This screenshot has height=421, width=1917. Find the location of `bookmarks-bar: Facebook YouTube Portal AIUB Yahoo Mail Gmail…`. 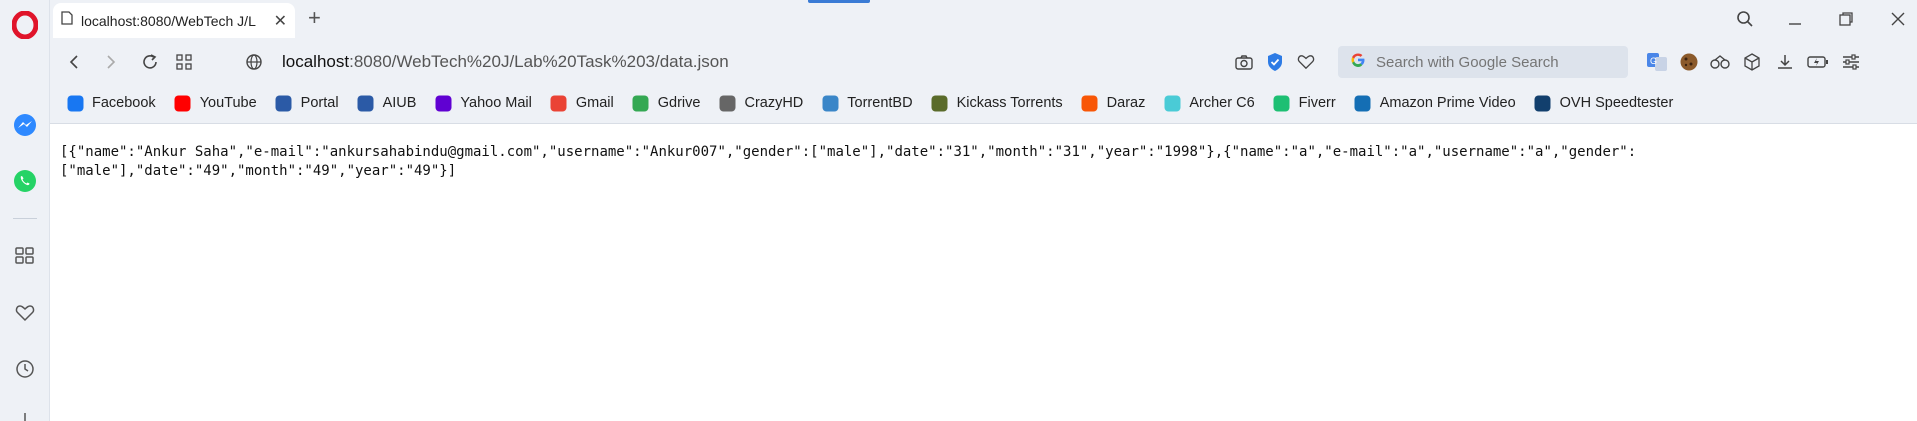

bookmarks-bar: Facebook YouTube Portal AIUB Yahoo Mail Gmail… is located at coordinates (983, 103).